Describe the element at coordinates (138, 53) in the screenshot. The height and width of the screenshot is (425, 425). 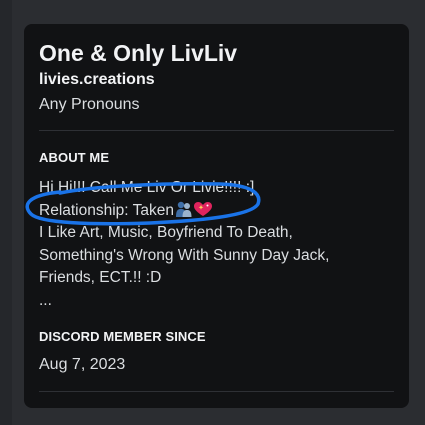
I see `display-name: One & Only LivLiv` at that location.